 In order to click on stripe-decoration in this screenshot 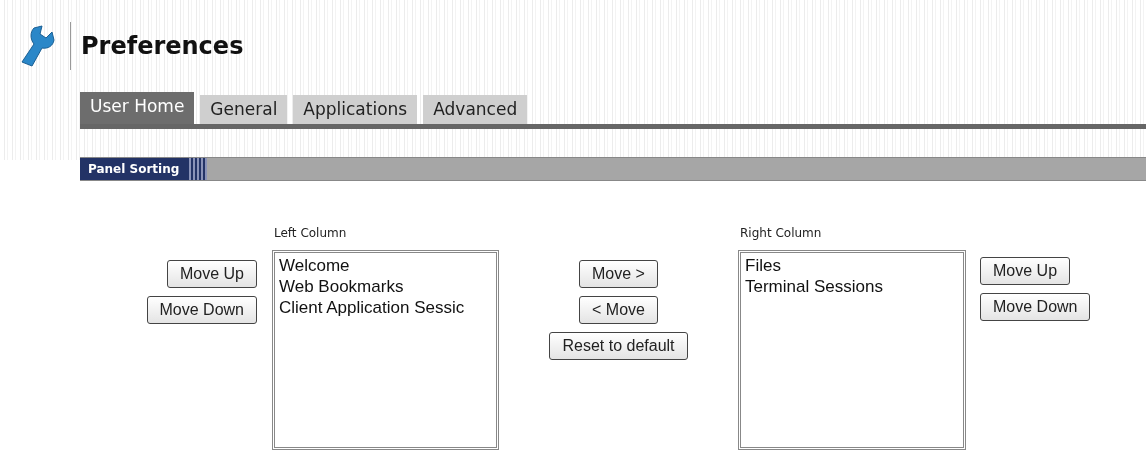, I will do `click(197, 169)`.